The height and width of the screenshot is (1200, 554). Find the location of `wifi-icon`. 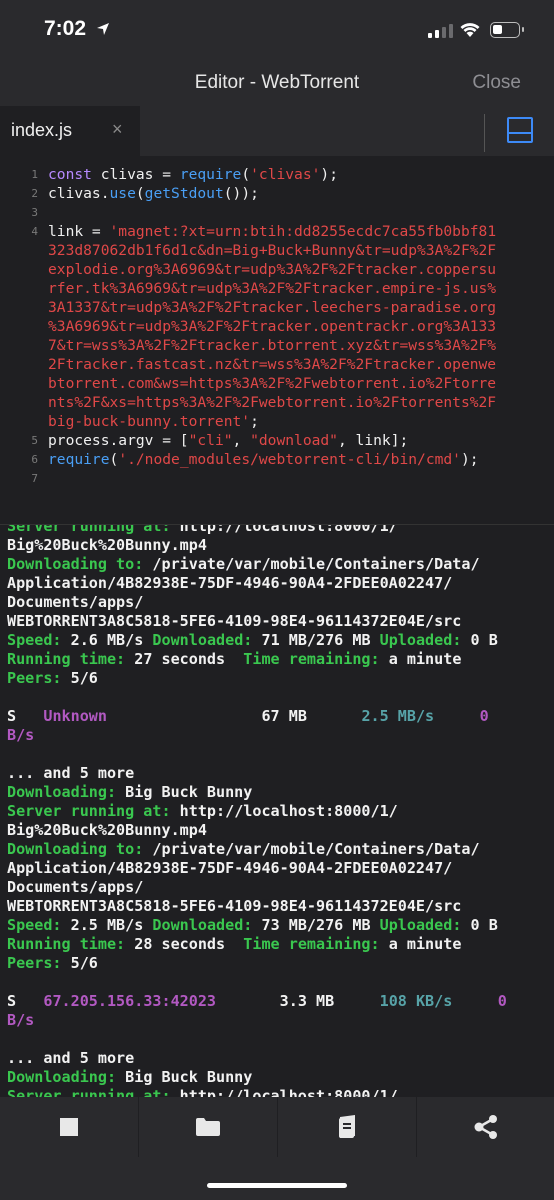

wifi-icon is located at coordinates (470, 30).